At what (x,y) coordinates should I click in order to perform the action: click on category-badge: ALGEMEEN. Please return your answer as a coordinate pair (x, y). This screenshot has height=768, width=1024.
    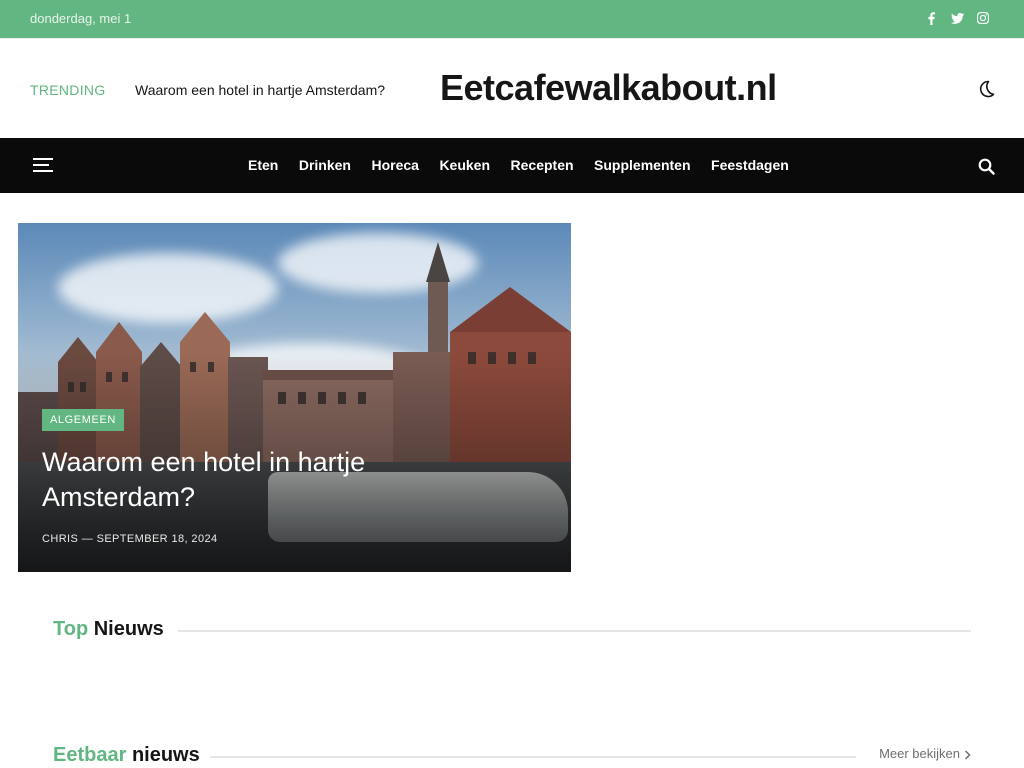
    Looking at the image, I should click on (83, 420).